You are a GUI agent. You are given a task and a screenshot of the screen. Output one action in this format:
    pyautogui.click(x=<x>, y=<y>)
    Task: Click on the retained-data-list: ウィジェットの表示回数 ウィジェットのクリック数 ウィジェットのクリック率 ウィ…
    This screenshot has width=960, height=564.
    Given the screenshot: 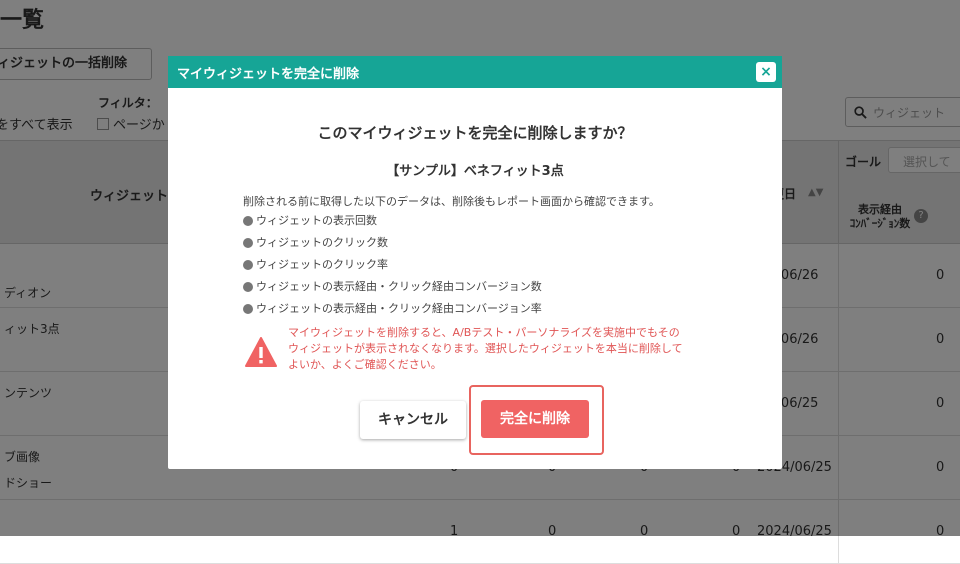 What is the action you would take?
    pyautogui.click(x=392, y=265)
    